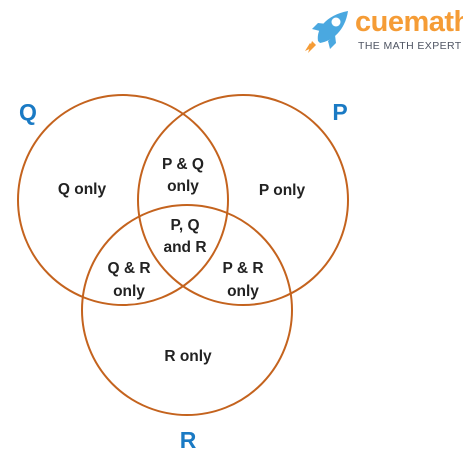 The height and width of the screenshot is (457, 463). Describe the element at coordinates (243, 291) in the screenshot. I see `region-pr-line-2: only` at that location.